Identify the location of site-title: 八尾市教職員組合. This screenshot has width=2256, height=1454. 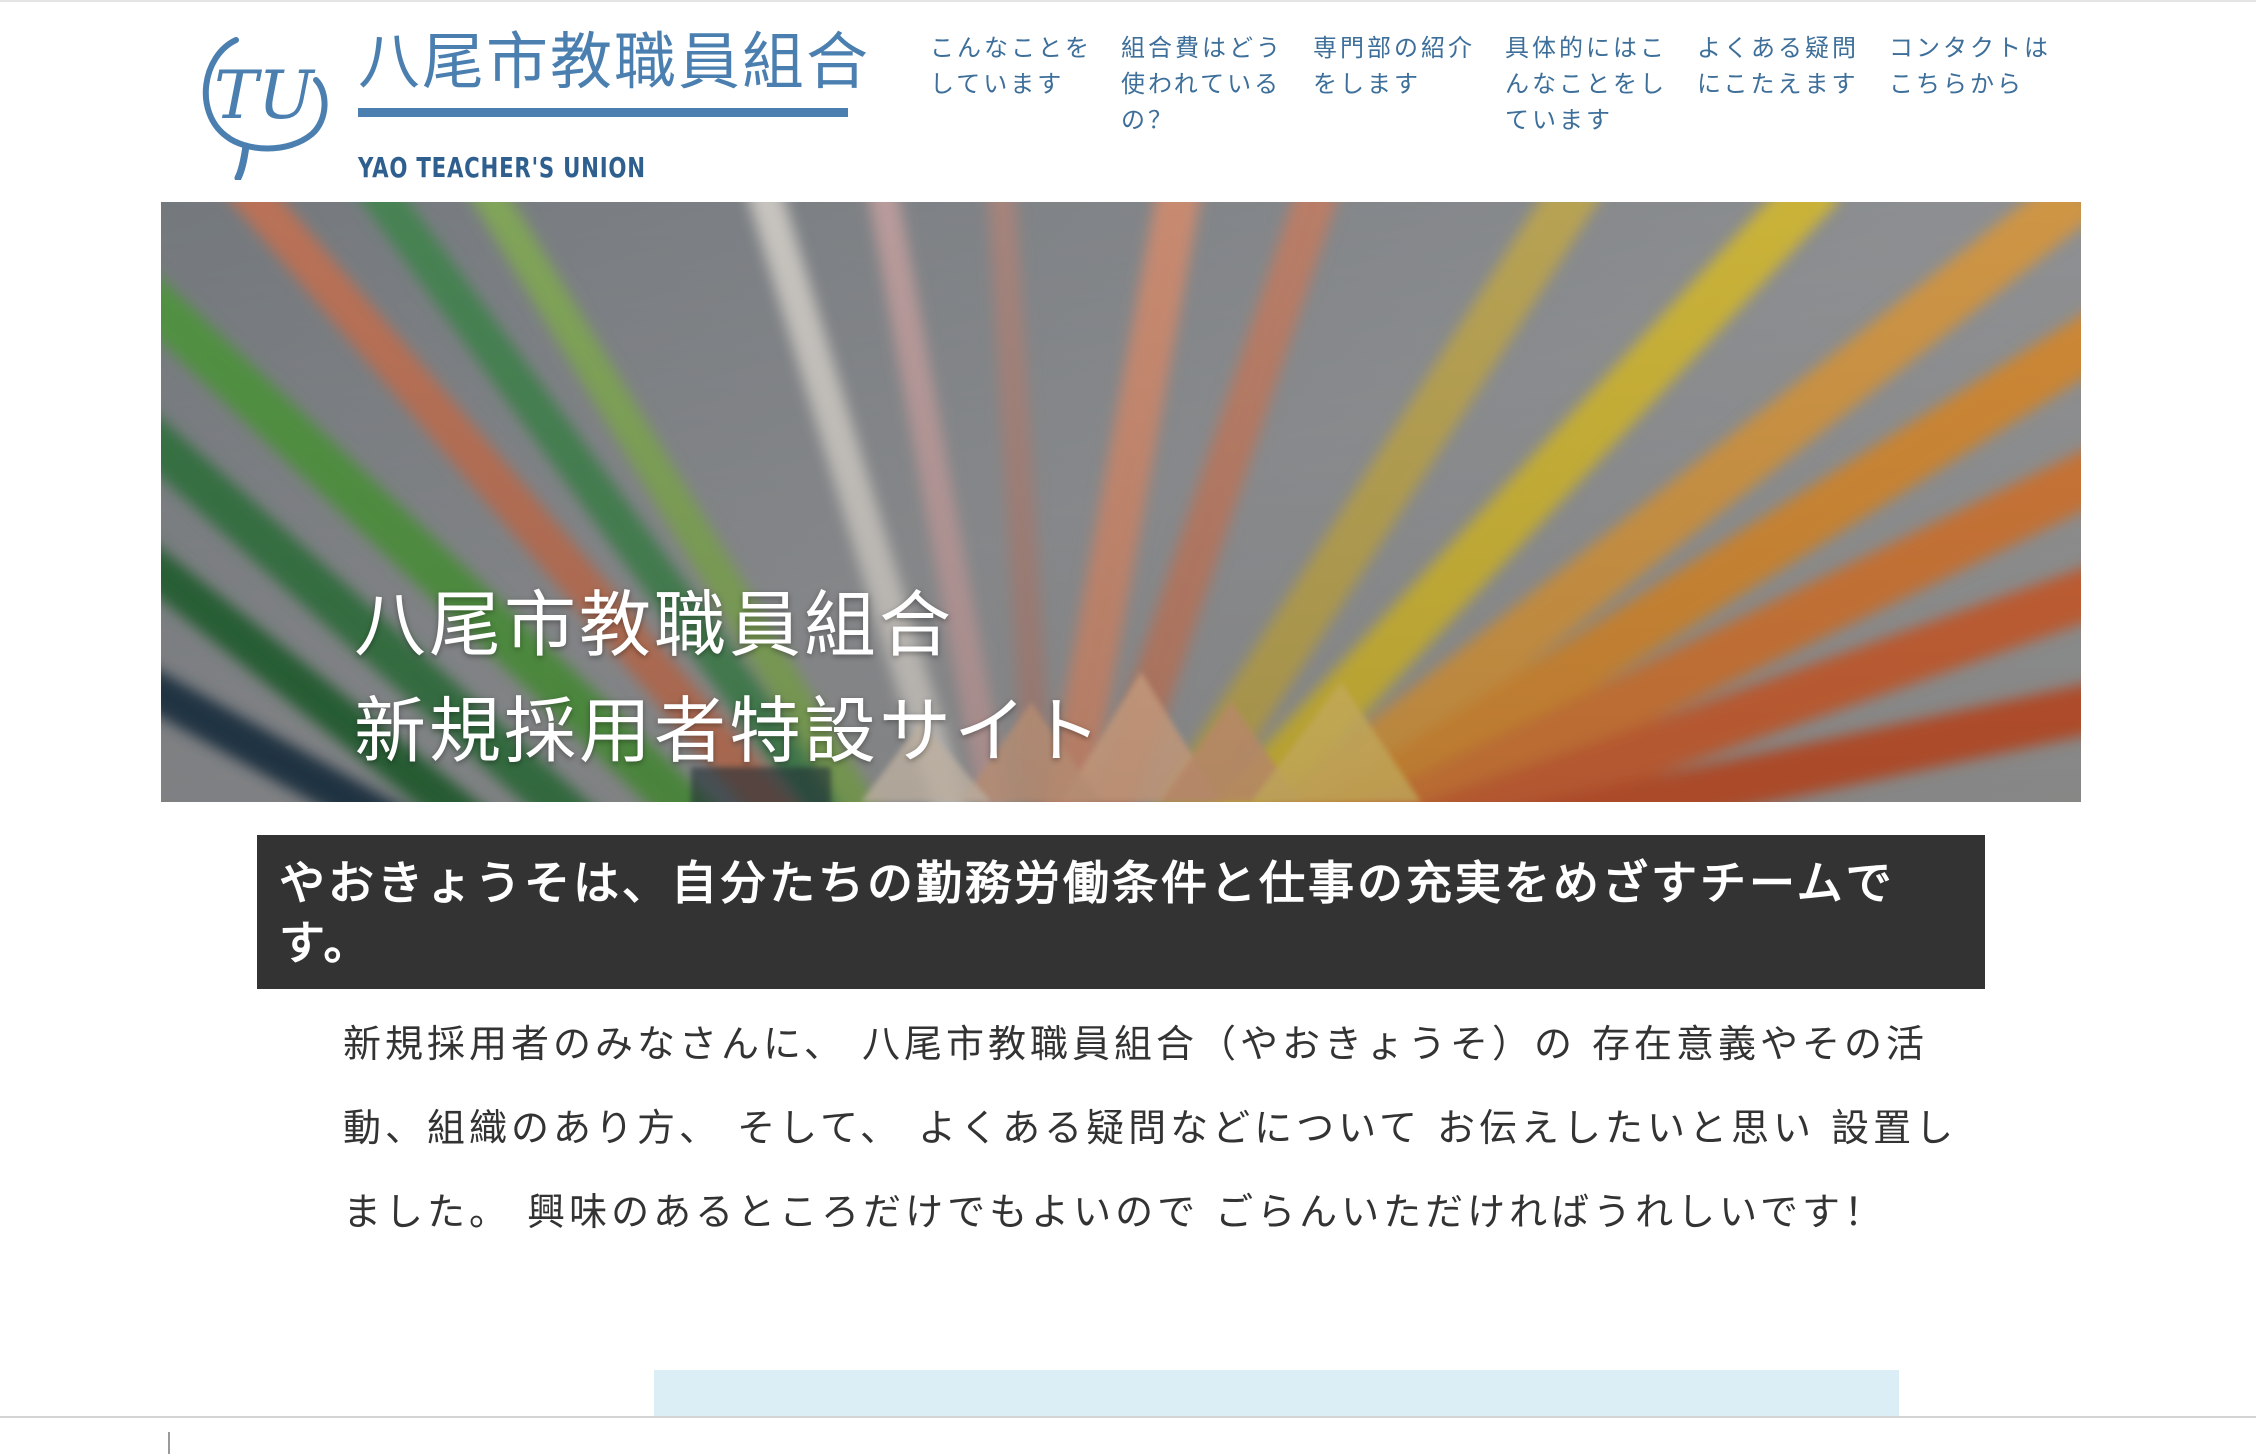
(614, 61).